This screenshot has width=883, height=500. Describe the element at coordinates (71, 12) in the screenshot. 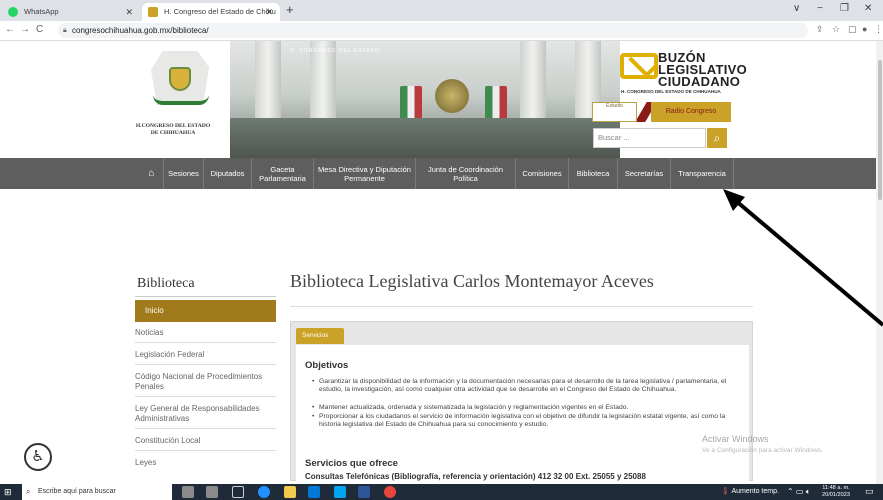

I see `tab-whatsapp: WhatsApp ✕` at that location.